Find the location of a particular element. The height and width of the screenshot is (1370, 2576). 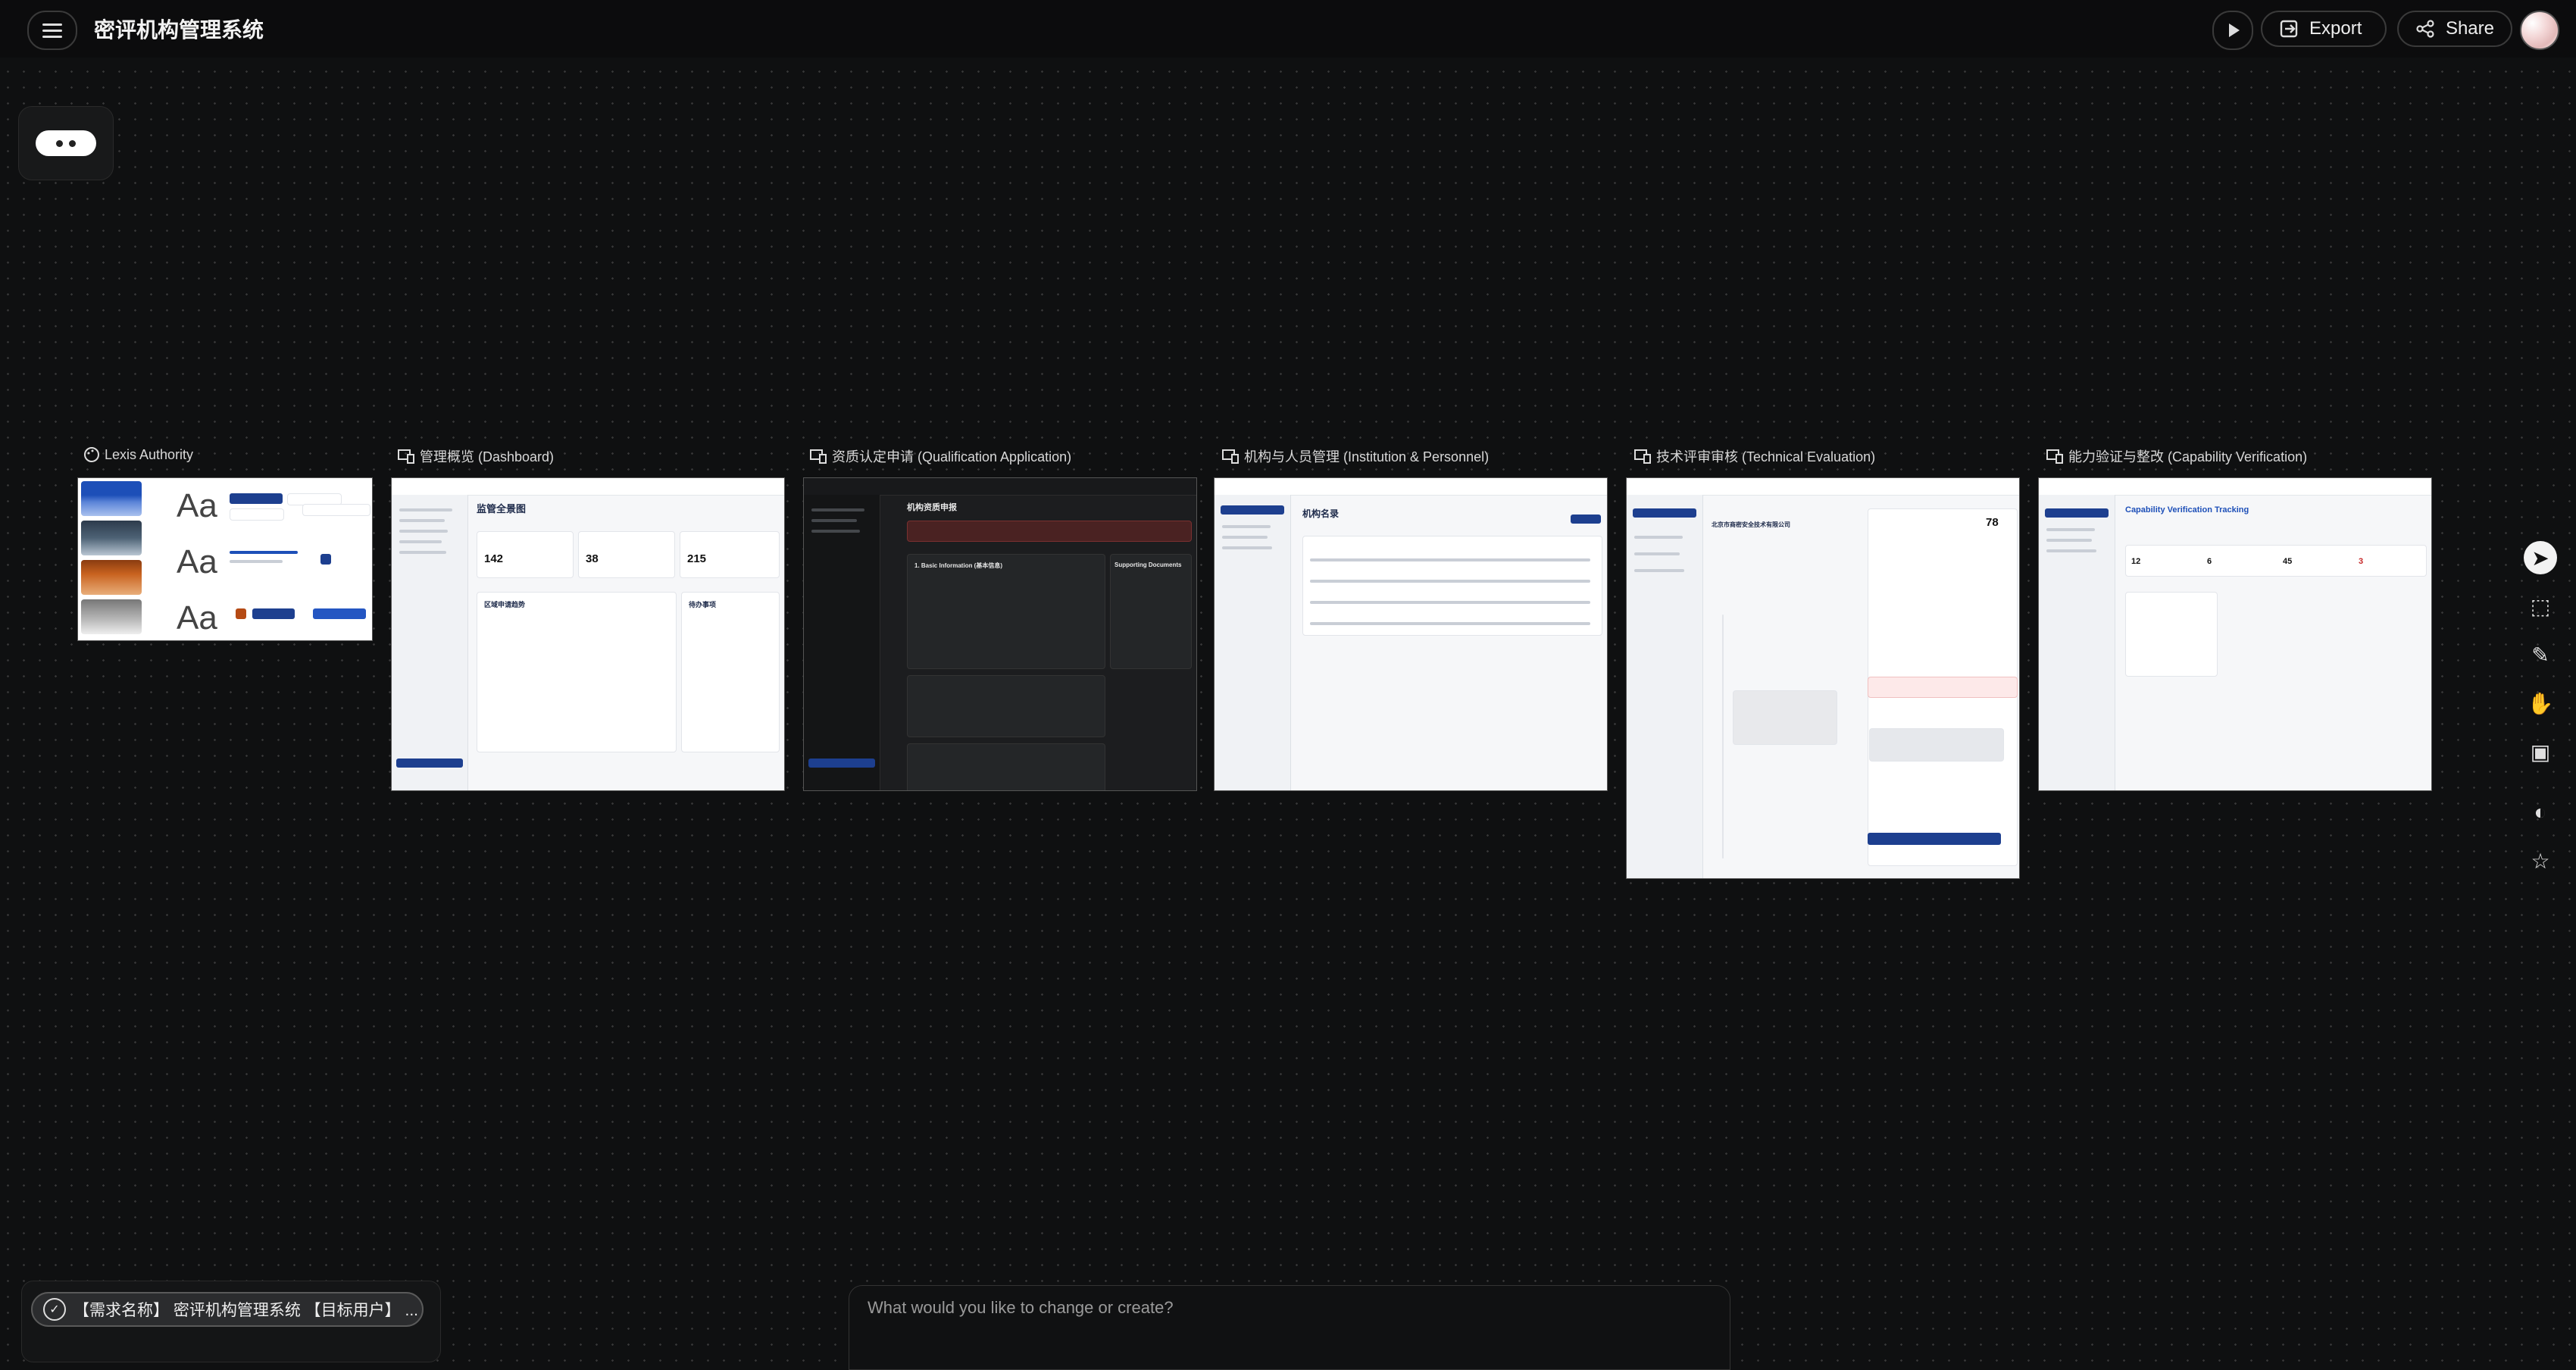

star-icon: ☆ is located at coordinates (2540, 860).